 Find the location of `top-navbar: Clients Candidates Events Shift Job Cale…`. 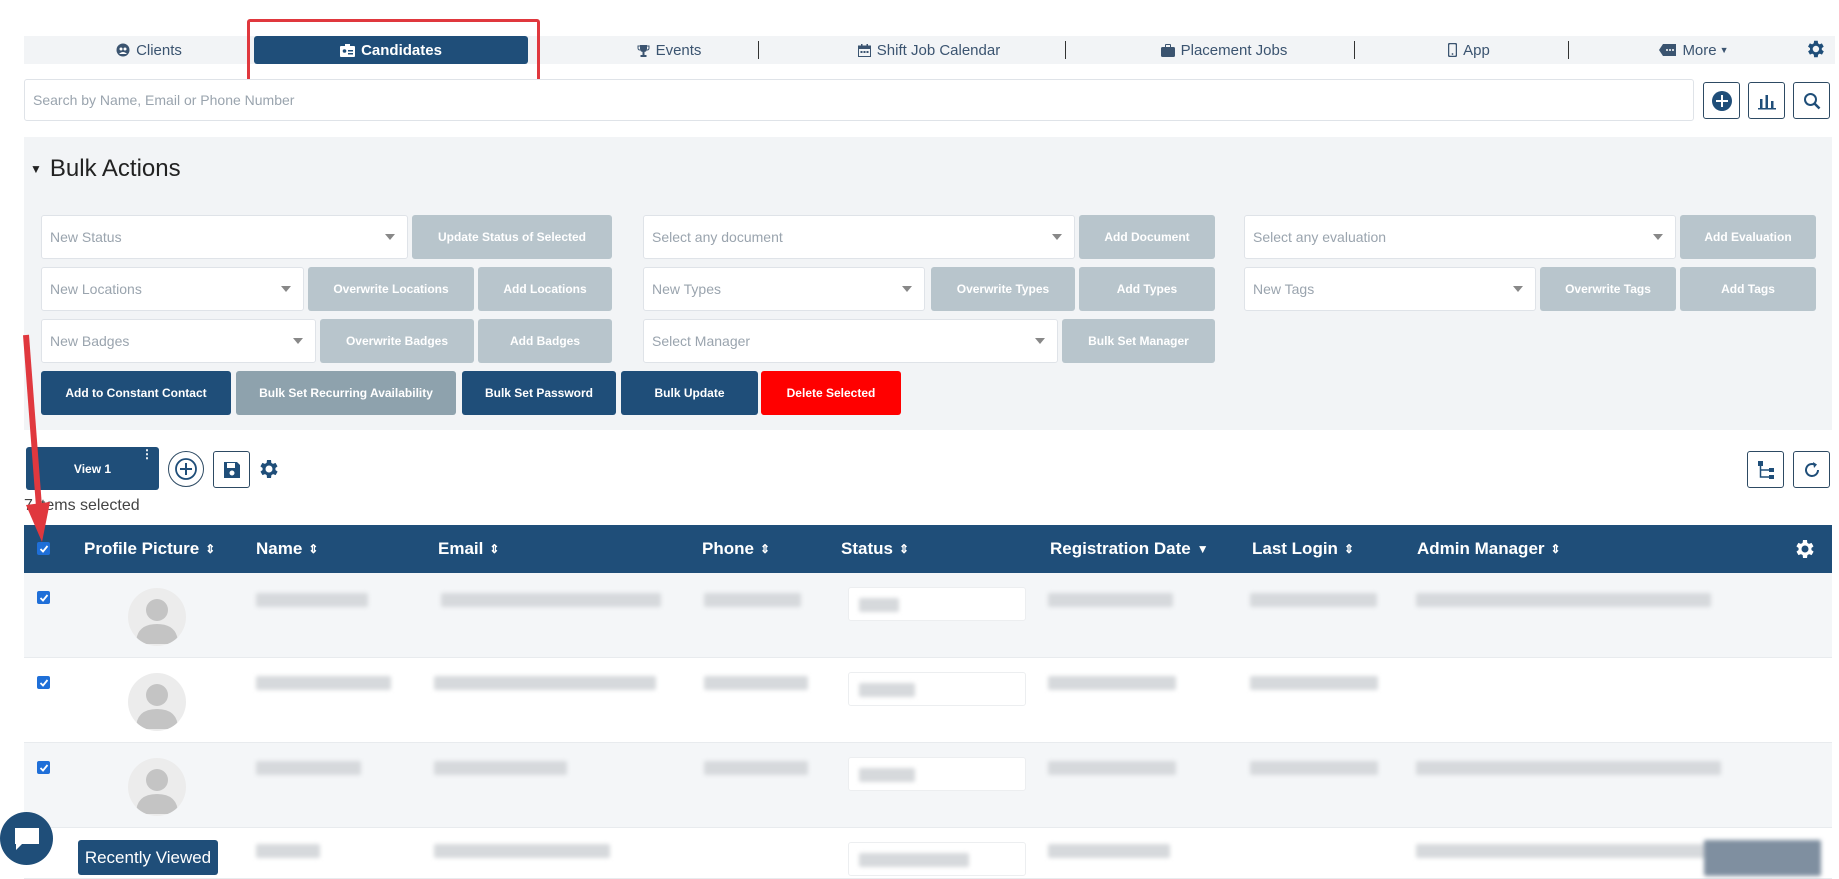

top-navbar: Clients Candidates Events Shift Job Cale… is located at coordinates (929, 50).